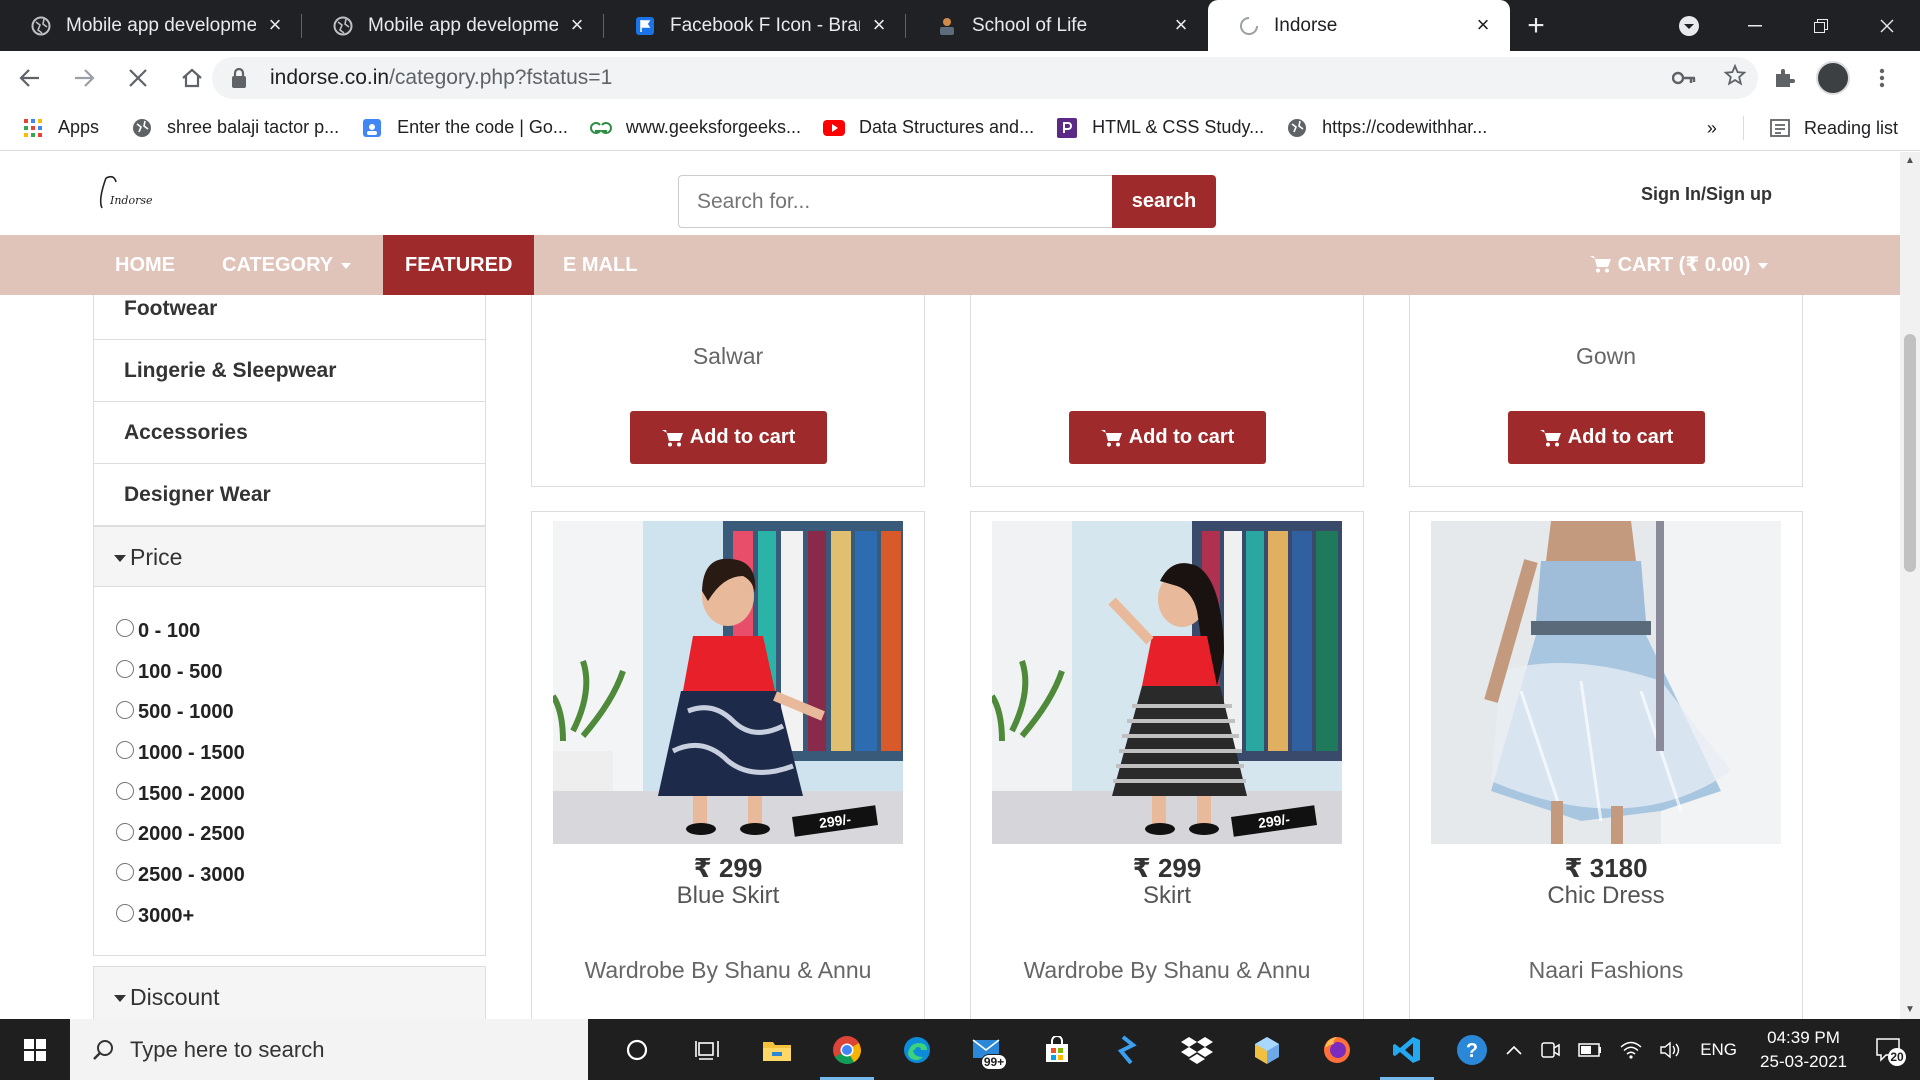 The width and height of the screenshot is (1920, 1080). What do you see at coordinates (300, 916) in the screenshot?
I see `price-option: 3000+` at bounding box center [300, 916].